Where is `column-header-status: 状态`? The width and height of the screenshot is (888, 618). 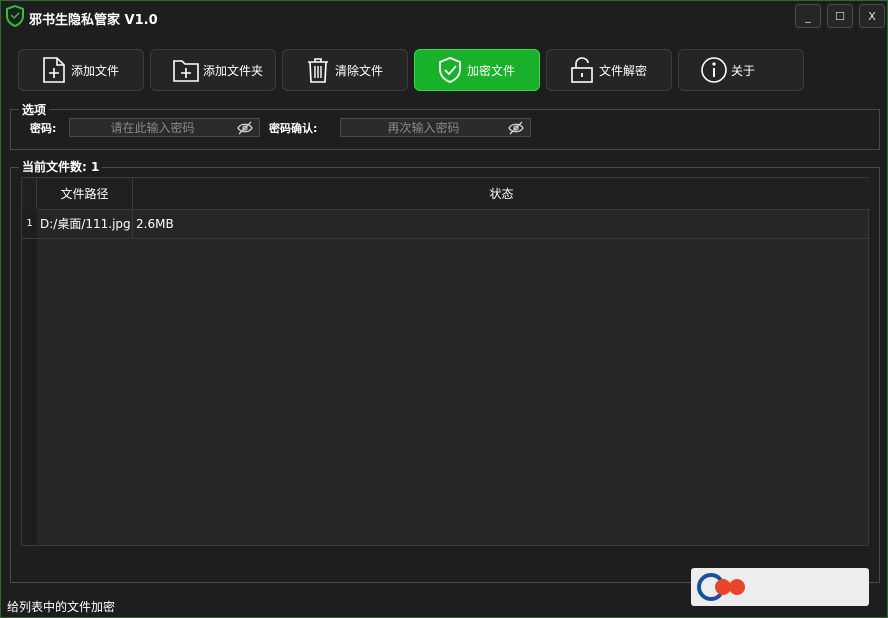 column-header-status: 状态 is located at coordinates (501, 193).